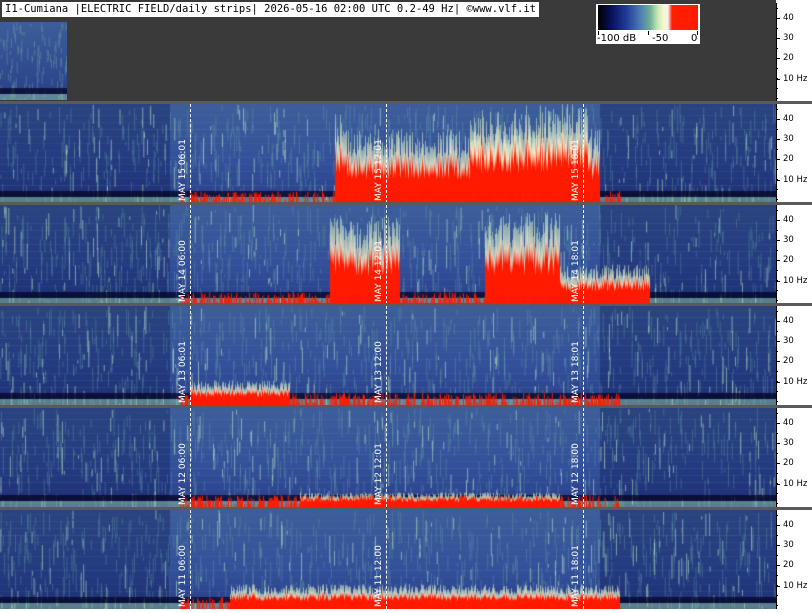 This screenshot has height=613, width=812. I want to click on time-marker-label: MAY 13 12:00, so click(379, 372).